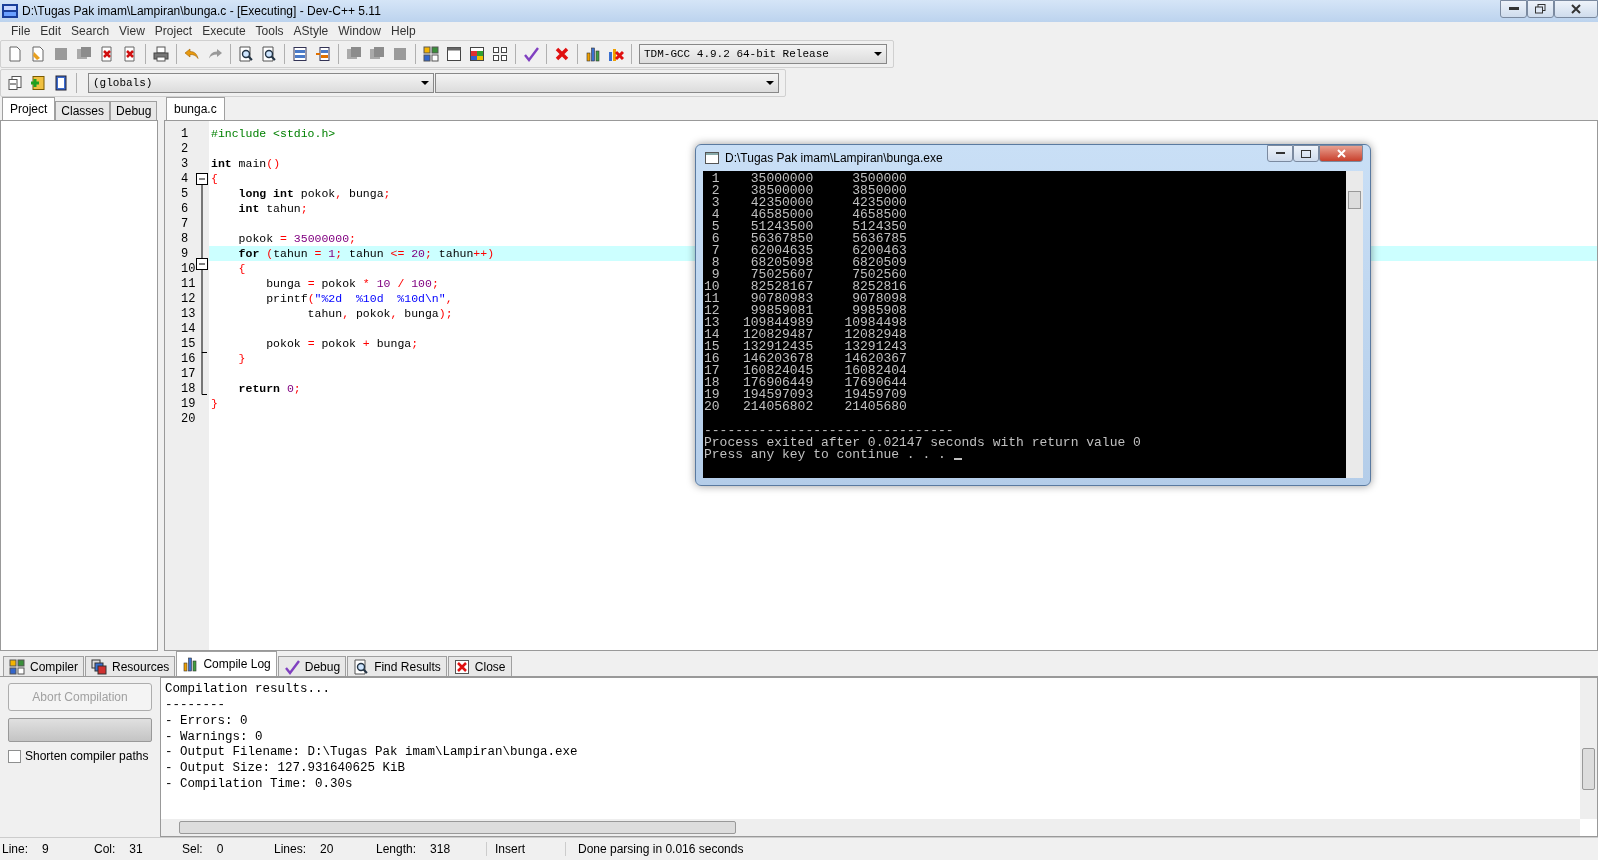 The width and height of the screenshot is (1598, 860). I want to click on window-icon, so click(454, 53).